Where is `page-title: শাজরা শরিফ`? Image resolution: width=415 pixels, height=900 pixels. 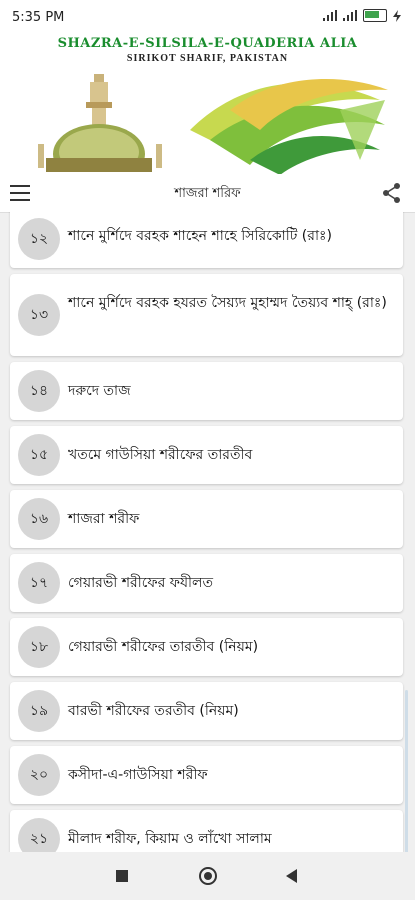 page-title: শাজরা শরিফ is located at coordinates (207, 193).